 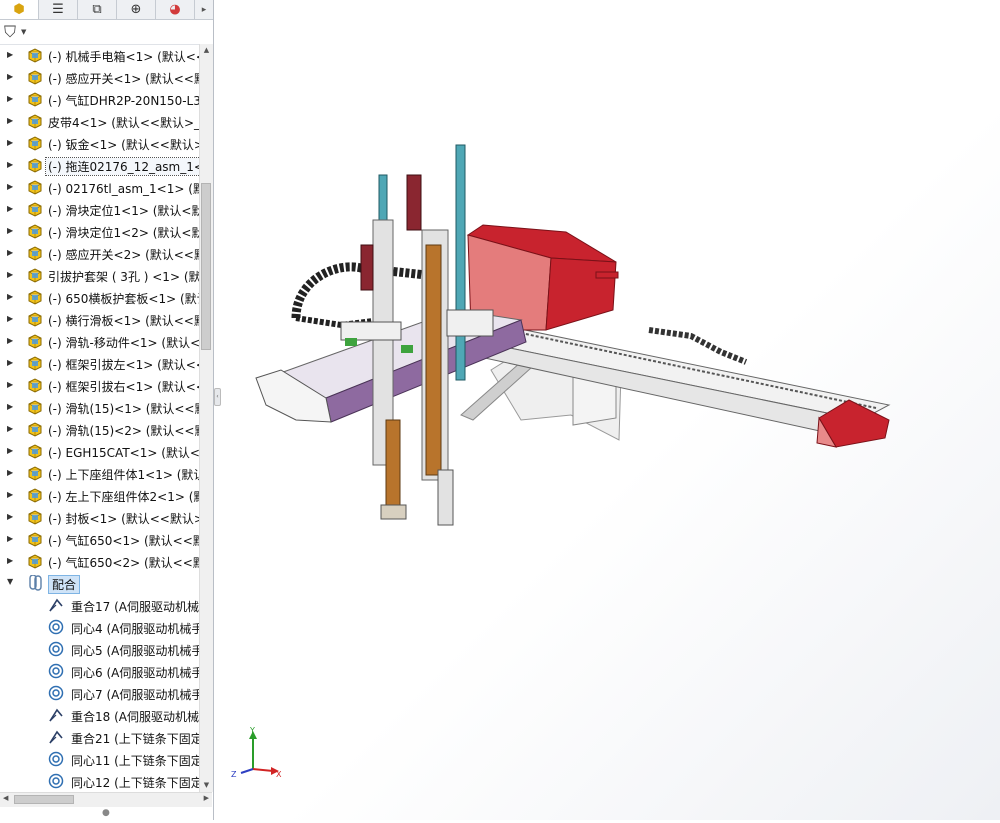 I want to click on tree-item: ▶ (-) 拖连02176_12_asm_1<1, so click(x=99, y=165).